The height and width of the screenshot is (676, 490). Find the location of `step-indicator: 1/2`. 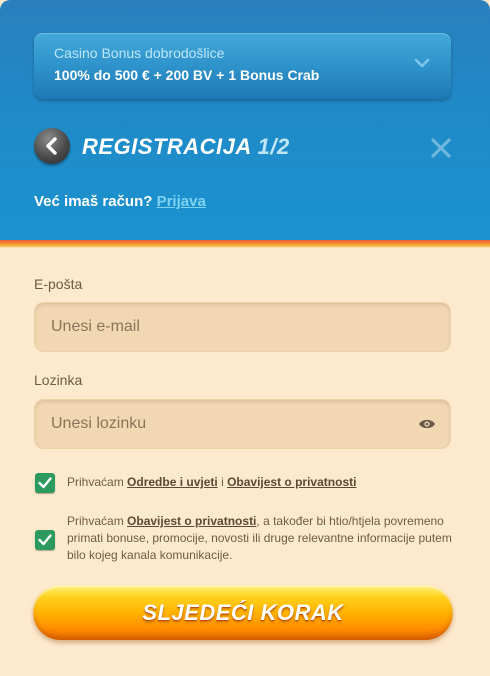

step-indicator: 1/2 is located at coordinates (273, 146).